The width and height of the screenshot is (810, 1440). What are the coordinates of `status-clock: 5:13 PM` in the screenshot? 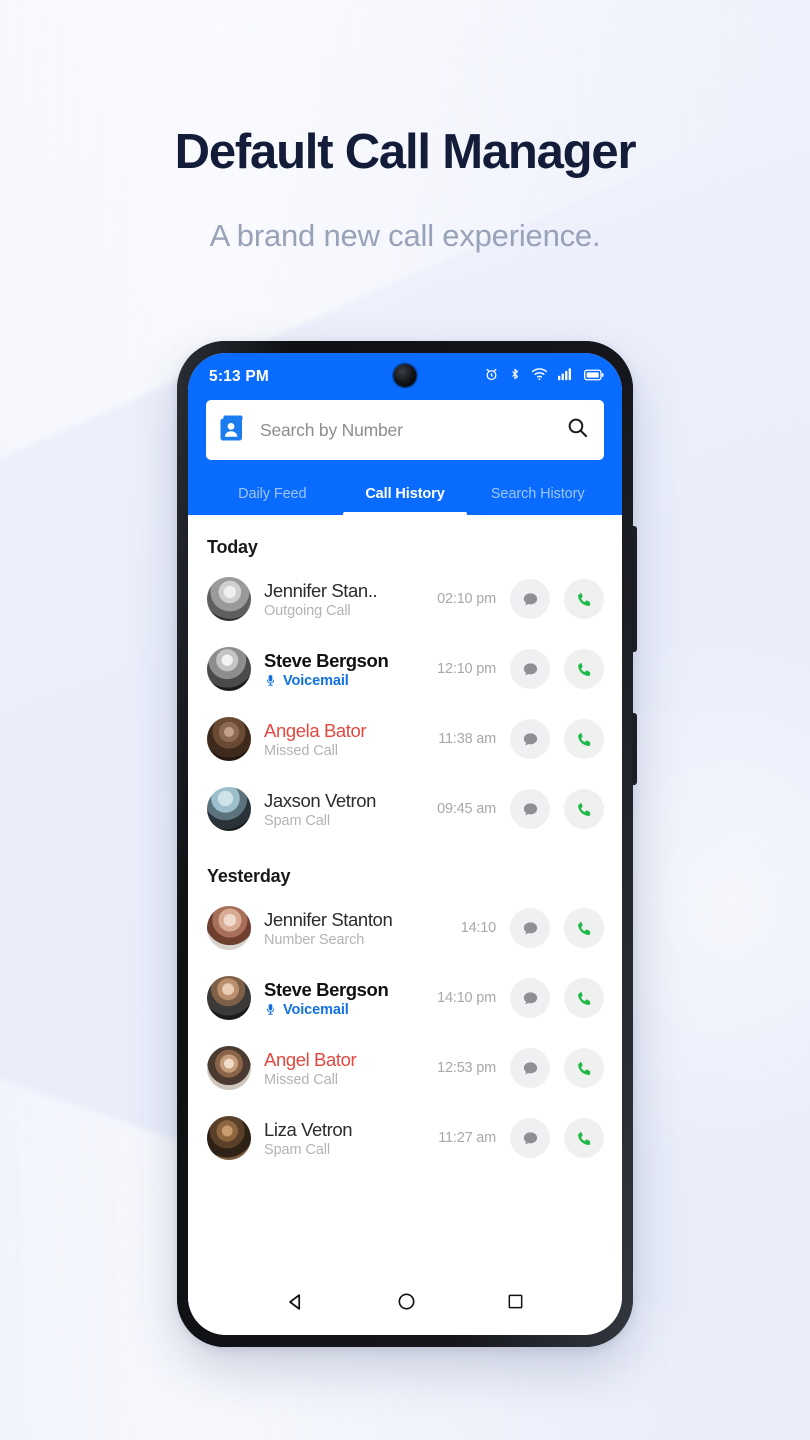 It's located at (239, 376).